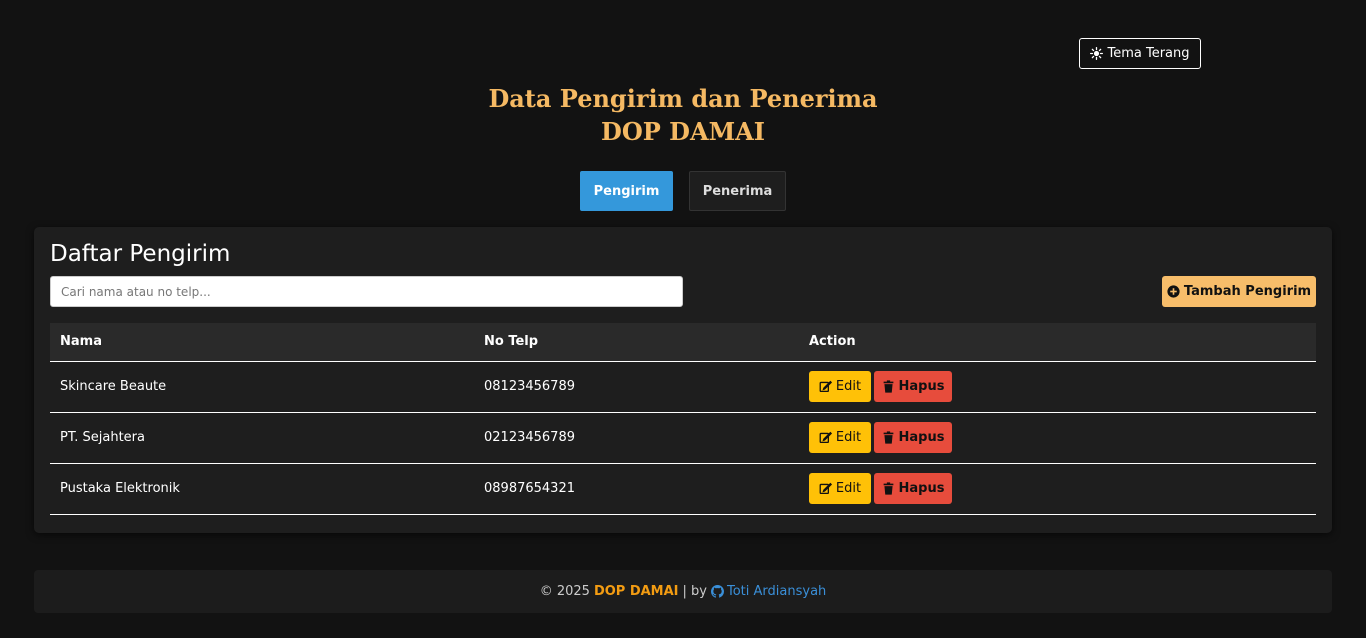  Describe the element at coordinates (1173, 291) in the screenshot. I see `plus-circle-icon` at that location.